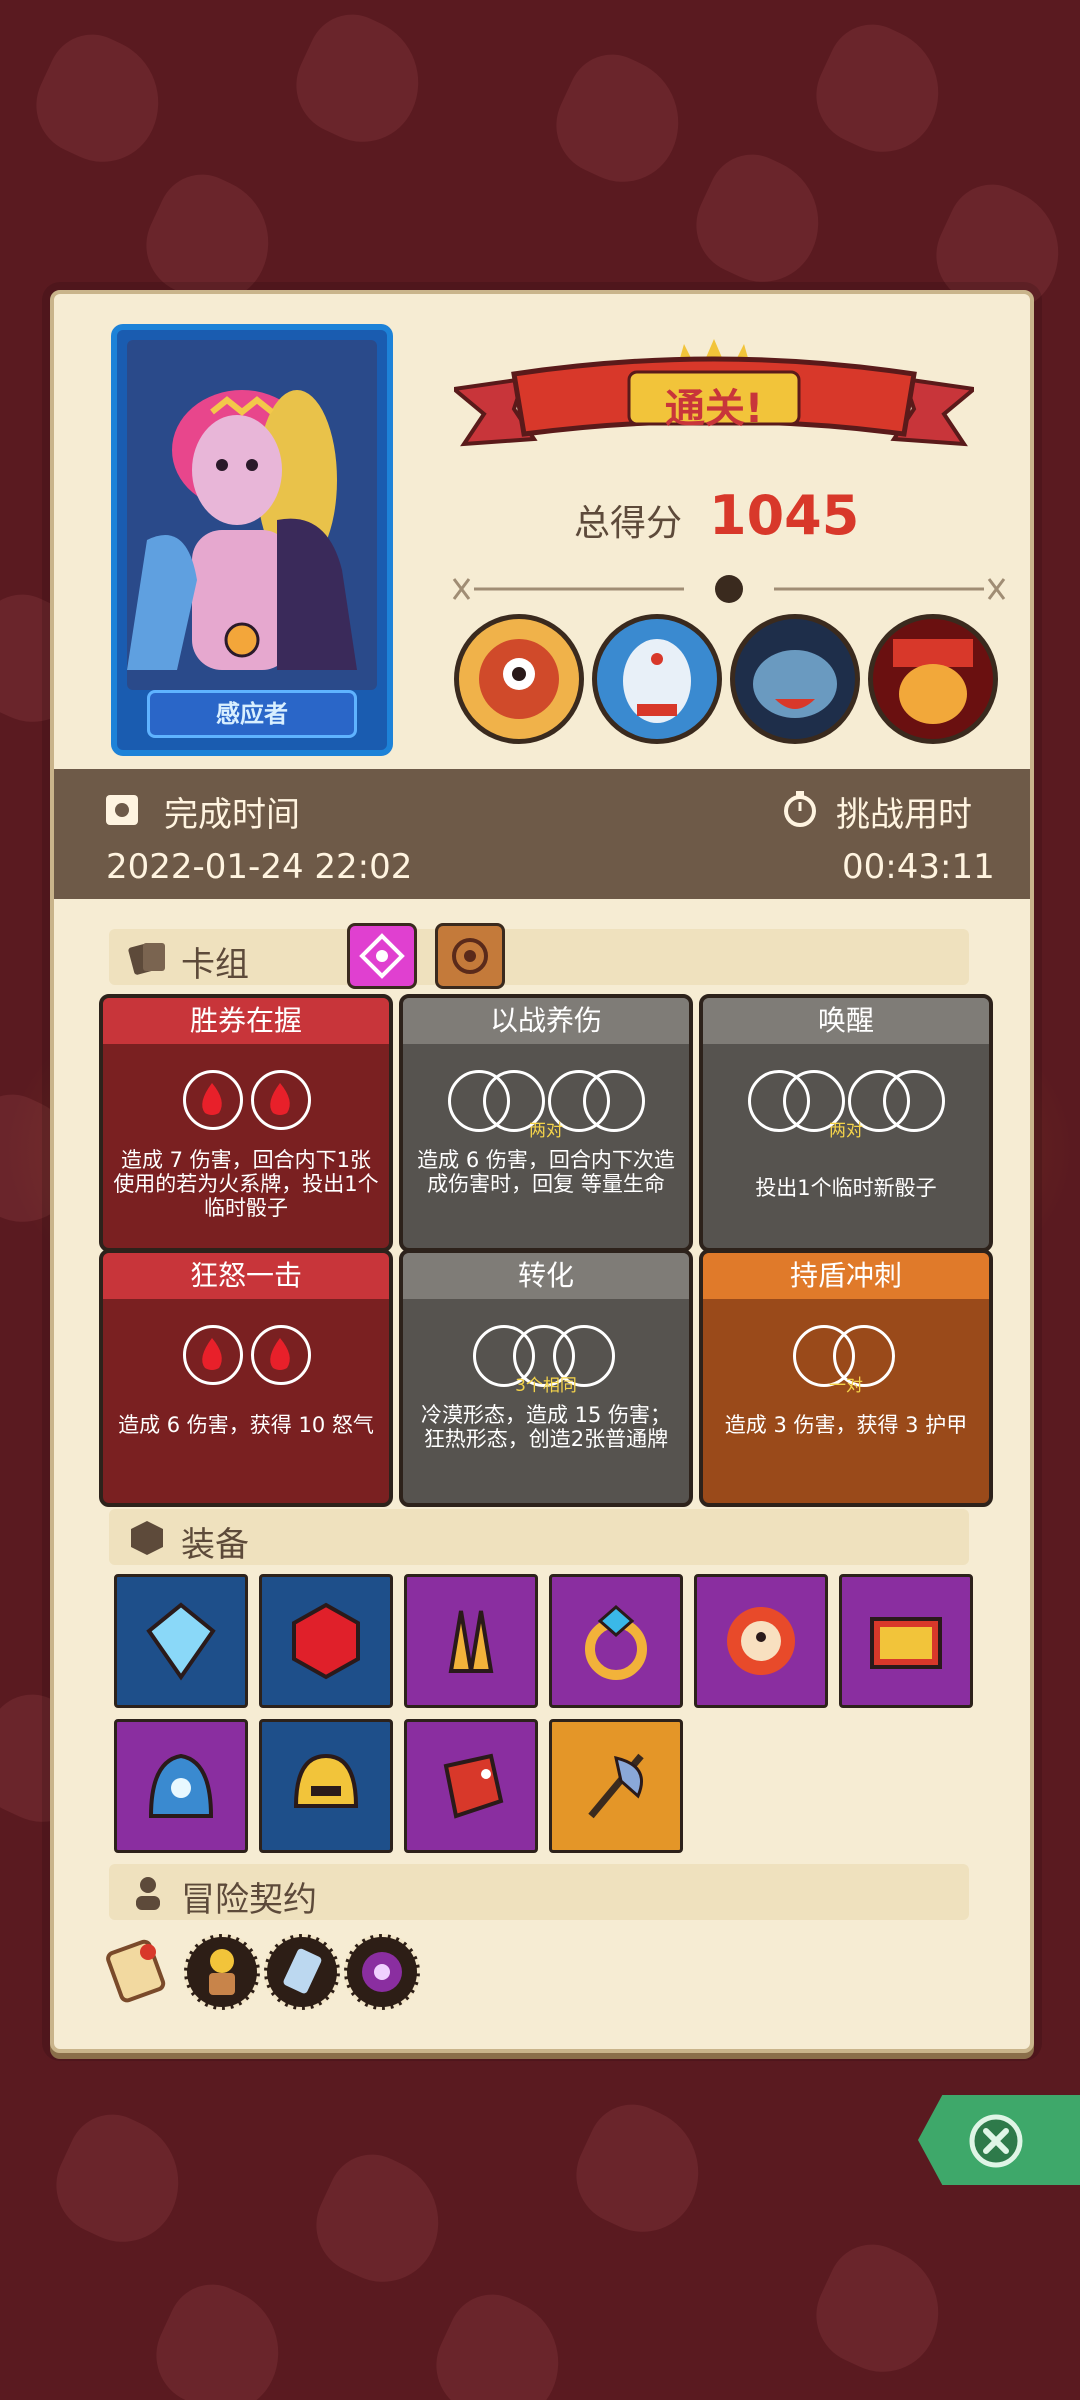 The image size is (1080, 2400). I want to click on card-desc: 冷漠形态，造成 15 伤害；狂热形态，创造2张普通牌, so click(546, 1427).